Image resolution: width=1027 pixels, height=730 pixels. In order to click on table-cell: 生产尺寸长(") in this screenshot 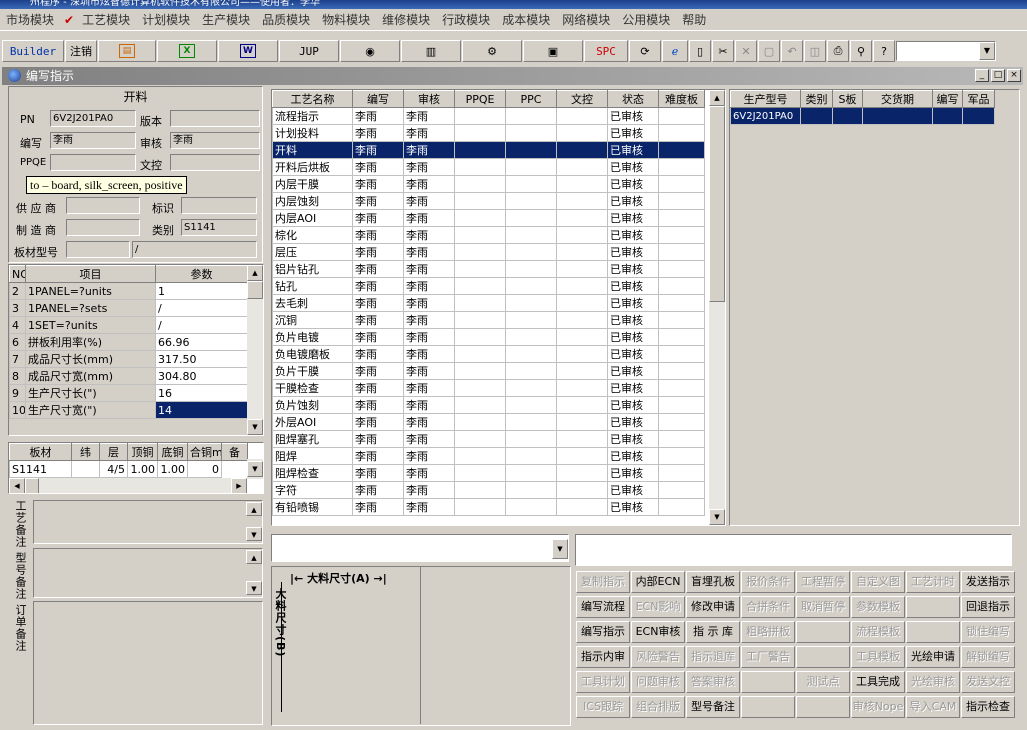, I will do `click(90, 393)`.